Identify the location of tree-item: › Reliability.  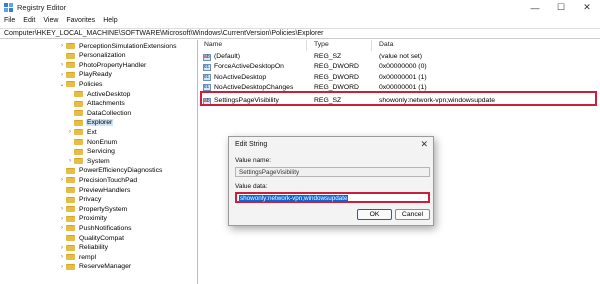
(83, 248).